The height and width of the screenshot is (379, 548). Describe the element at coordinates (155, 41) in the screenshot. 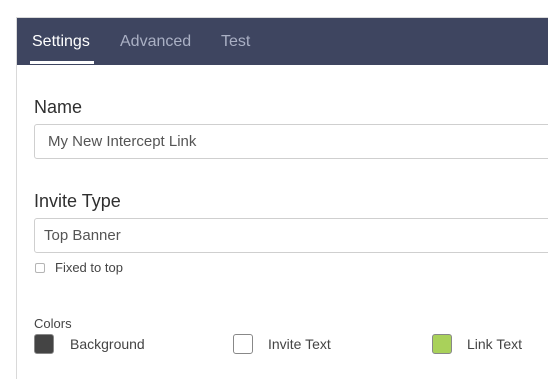

I see `tab-advanced: Advanced` at that location.